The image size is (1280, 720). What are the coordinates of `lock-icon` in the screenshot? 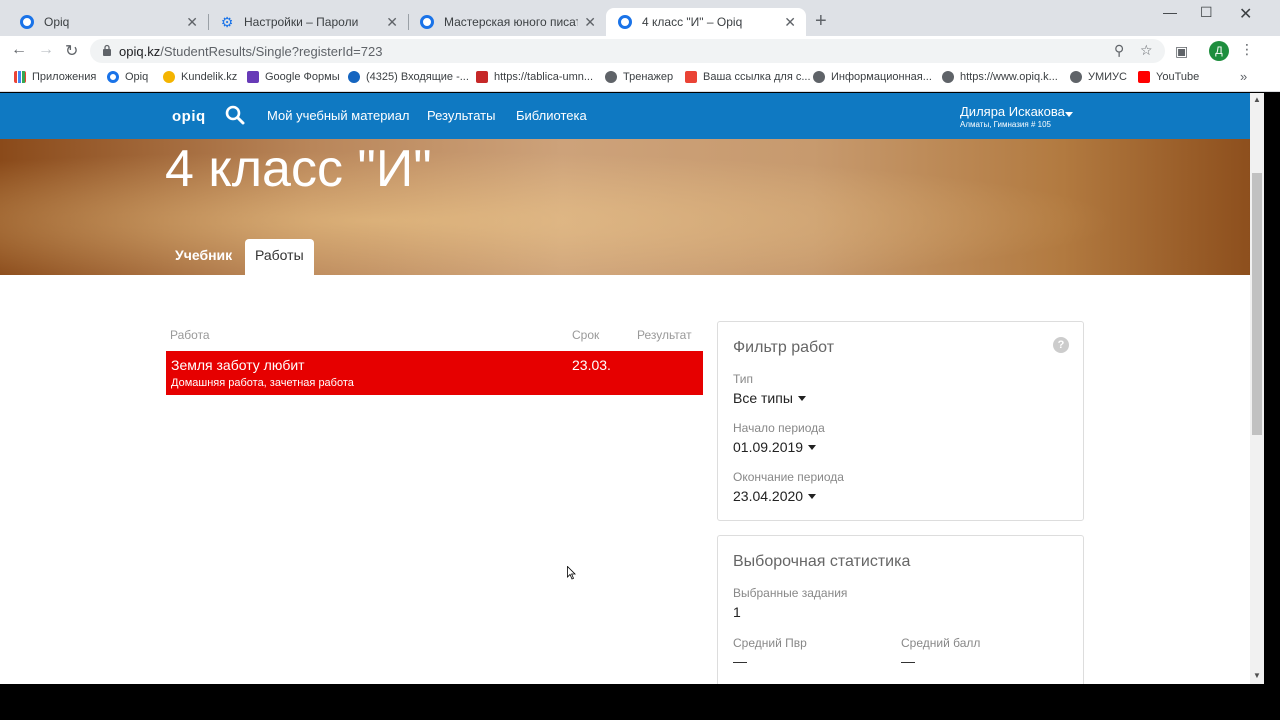 It's located at (107, 50).